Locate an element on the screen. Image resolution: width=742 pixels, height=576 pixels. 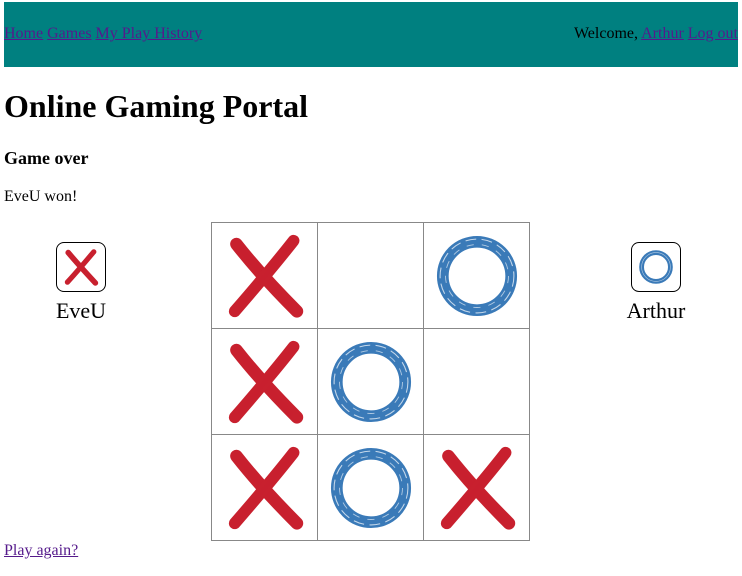
logout-link: Log out is located at coordinates (713, 33).